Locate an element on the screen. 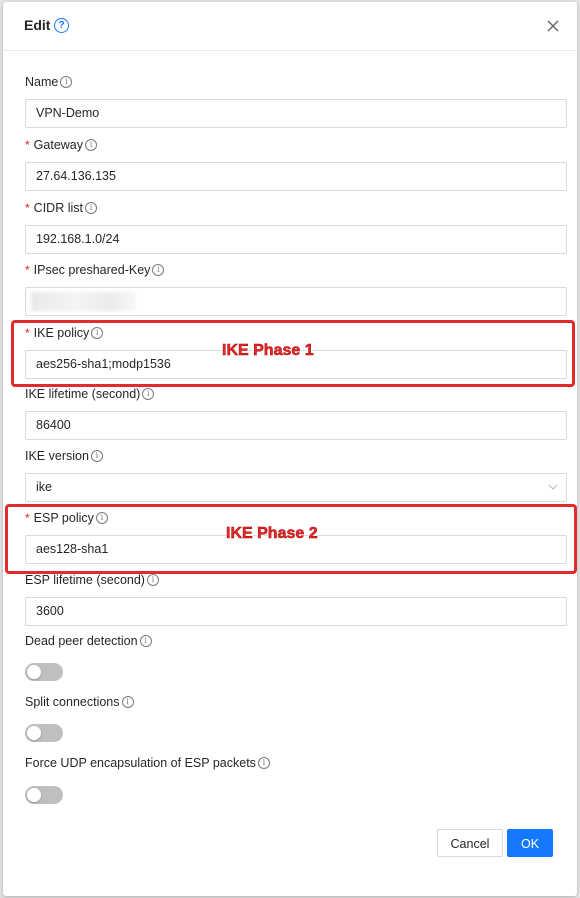  ike-policy-label-text: IKE policy is located at coordinates (61, 333).